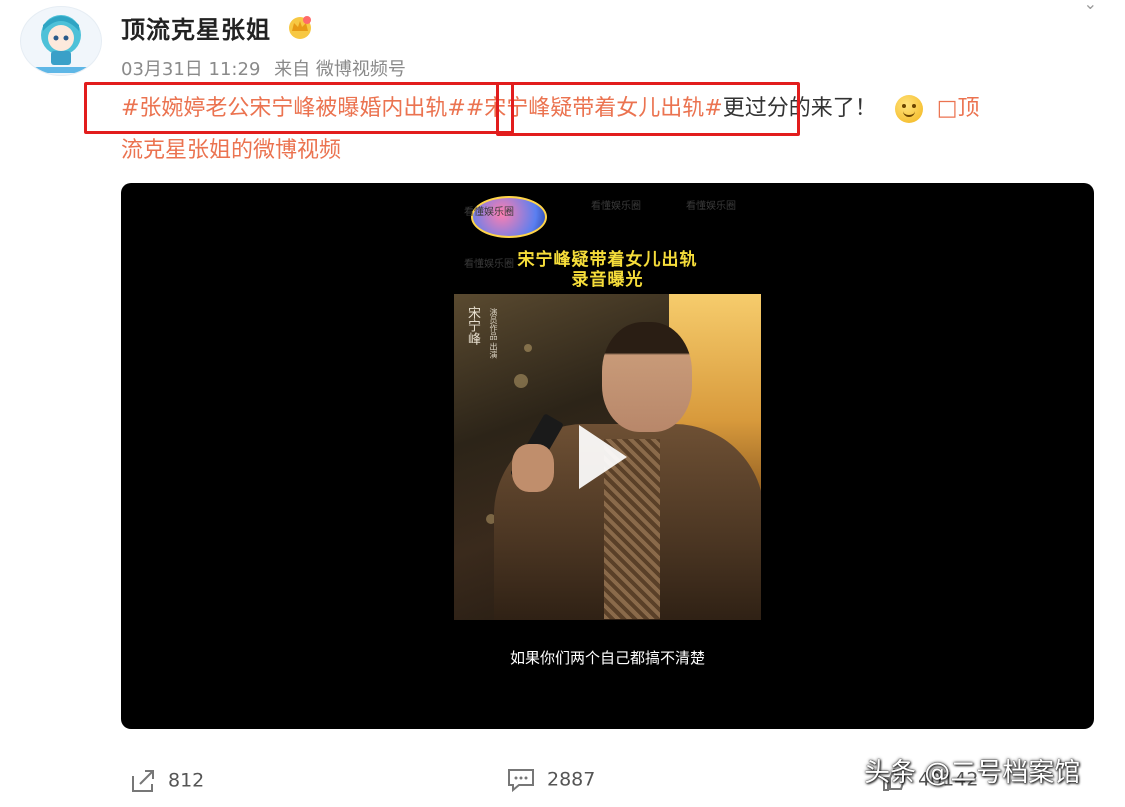  I want to click on person-hand, so click(533, 468).